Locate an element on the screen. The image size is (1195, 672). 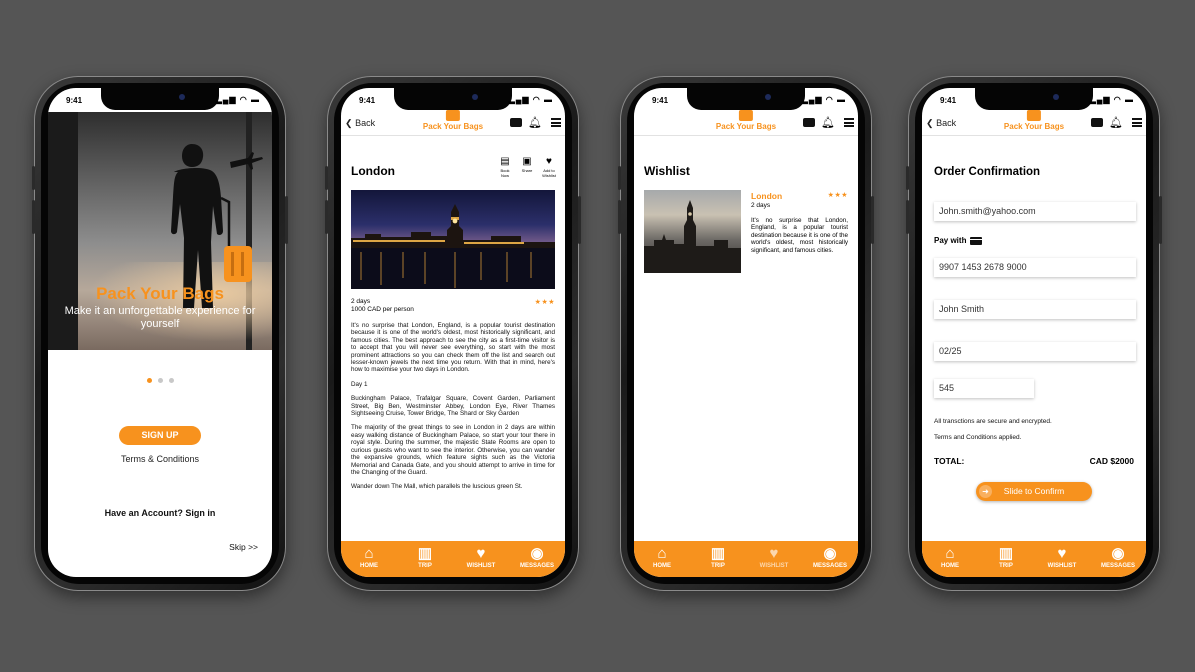
hero-title: Pack Your Bags is located at coordinates (160, 293).